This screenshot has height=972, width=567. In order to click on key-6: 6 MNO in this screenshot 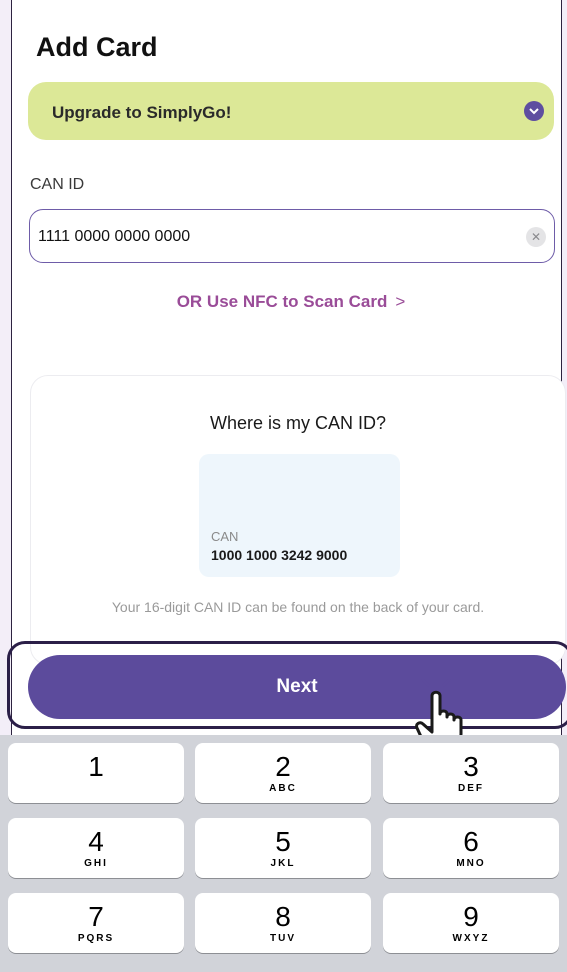, I will do `click(471, 848)`.